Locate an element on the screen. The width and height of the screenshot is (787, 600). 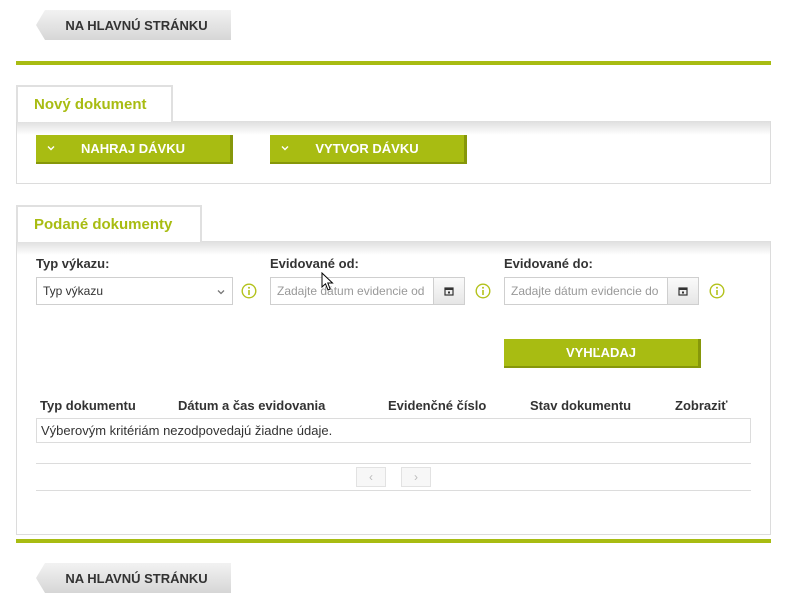
pager-prev-button: ‹ is located at coordinates (371, 477).